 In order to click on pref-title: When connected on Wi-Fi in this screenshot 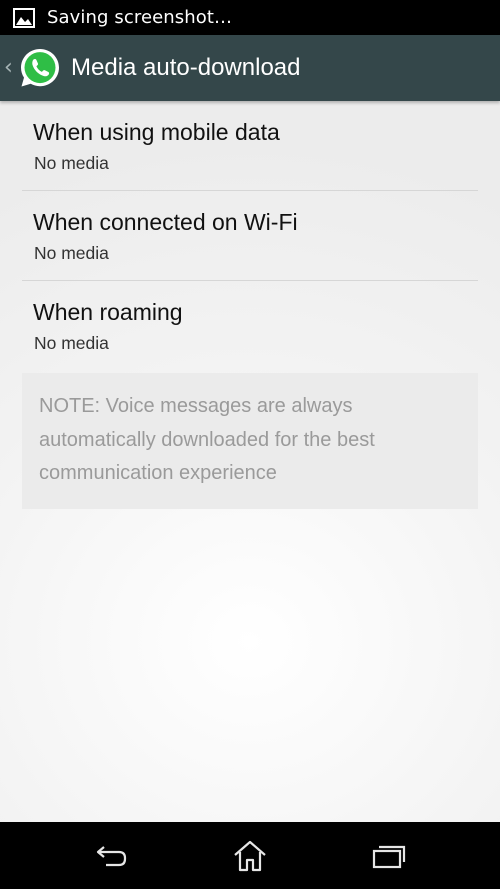, I will do `click(165, 222)`.